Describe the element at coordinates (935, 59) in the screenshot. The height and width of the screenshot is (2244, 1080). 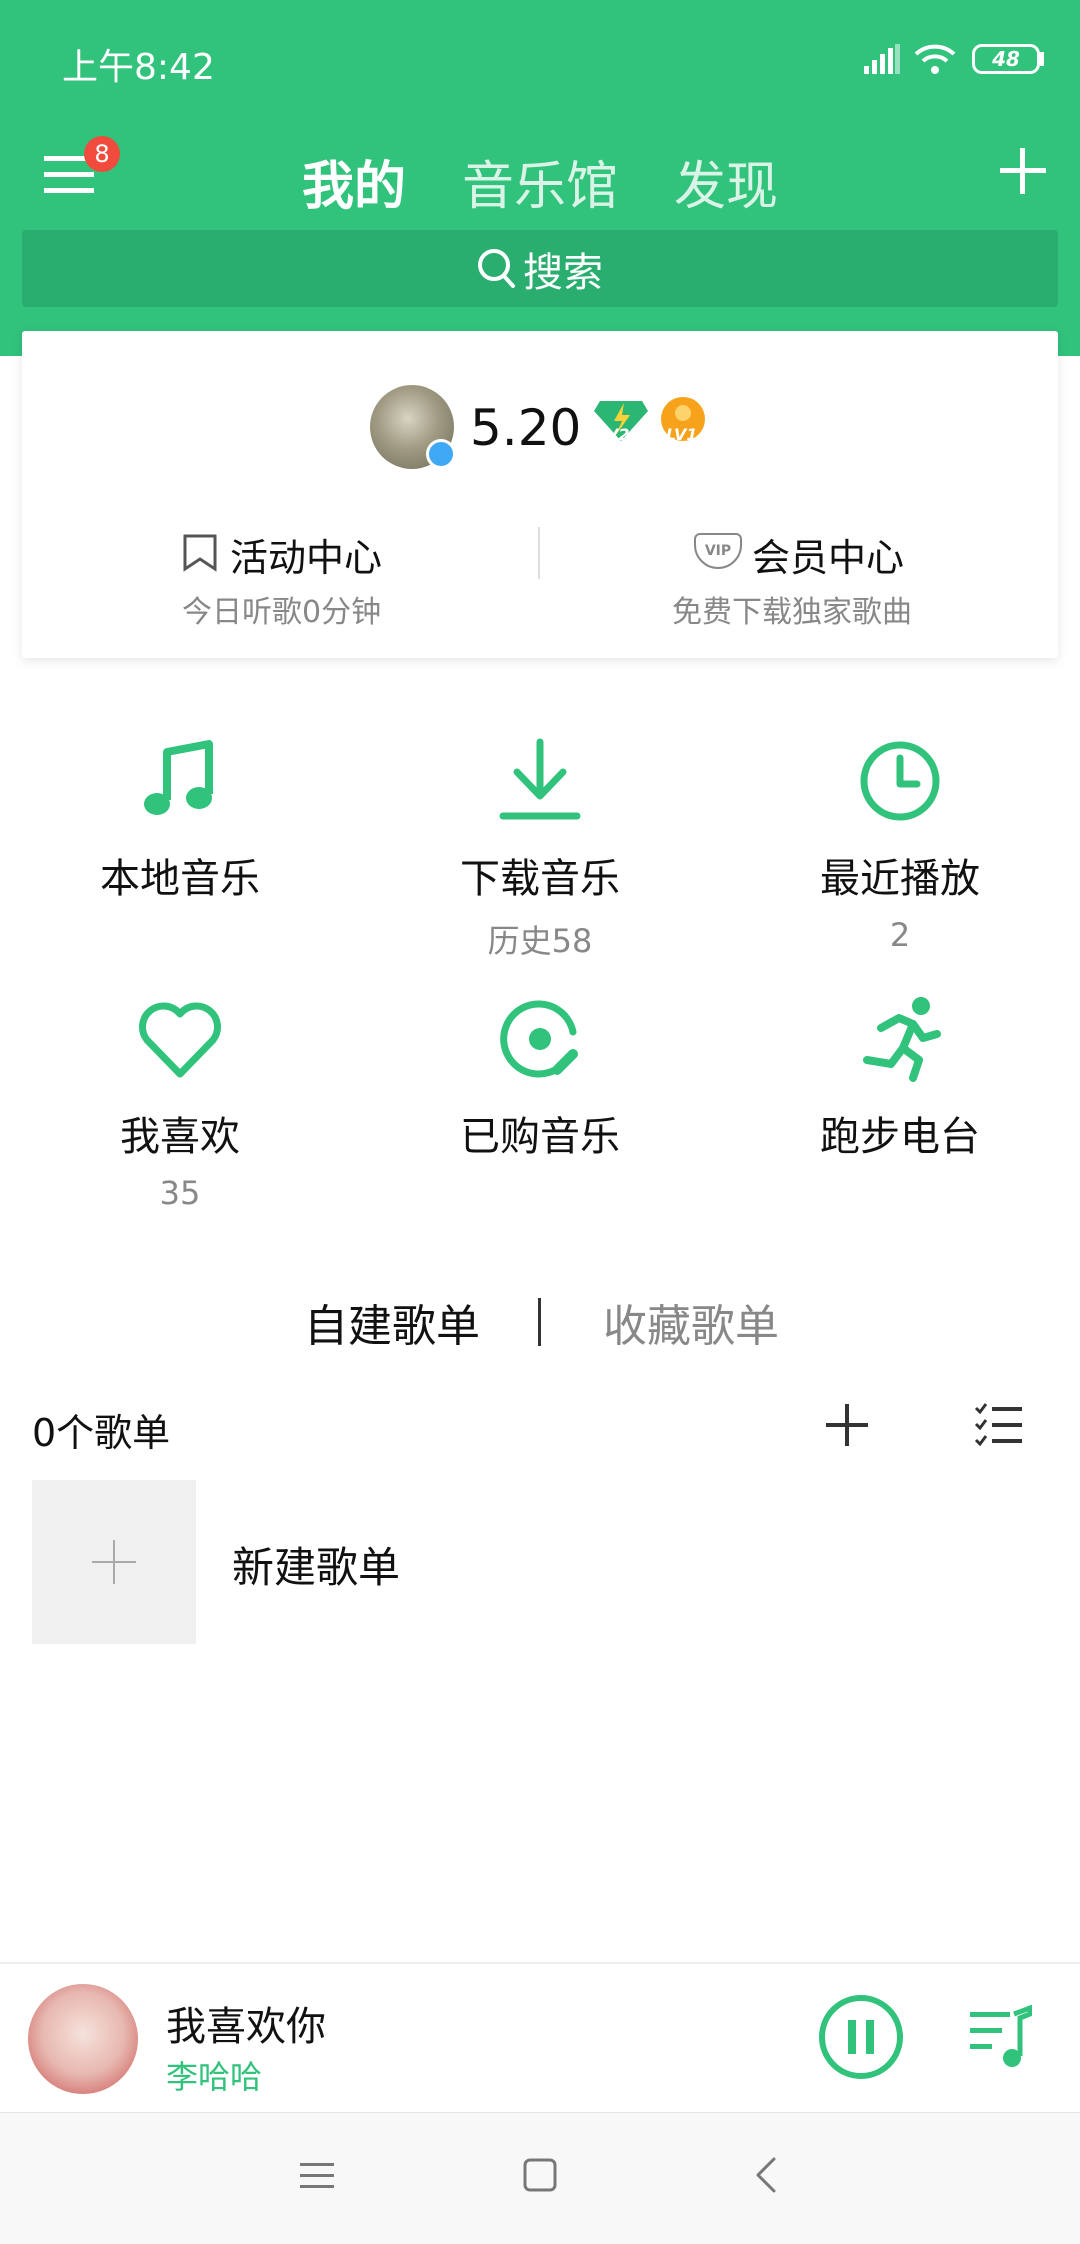
I see `wifi-icon` at that location.